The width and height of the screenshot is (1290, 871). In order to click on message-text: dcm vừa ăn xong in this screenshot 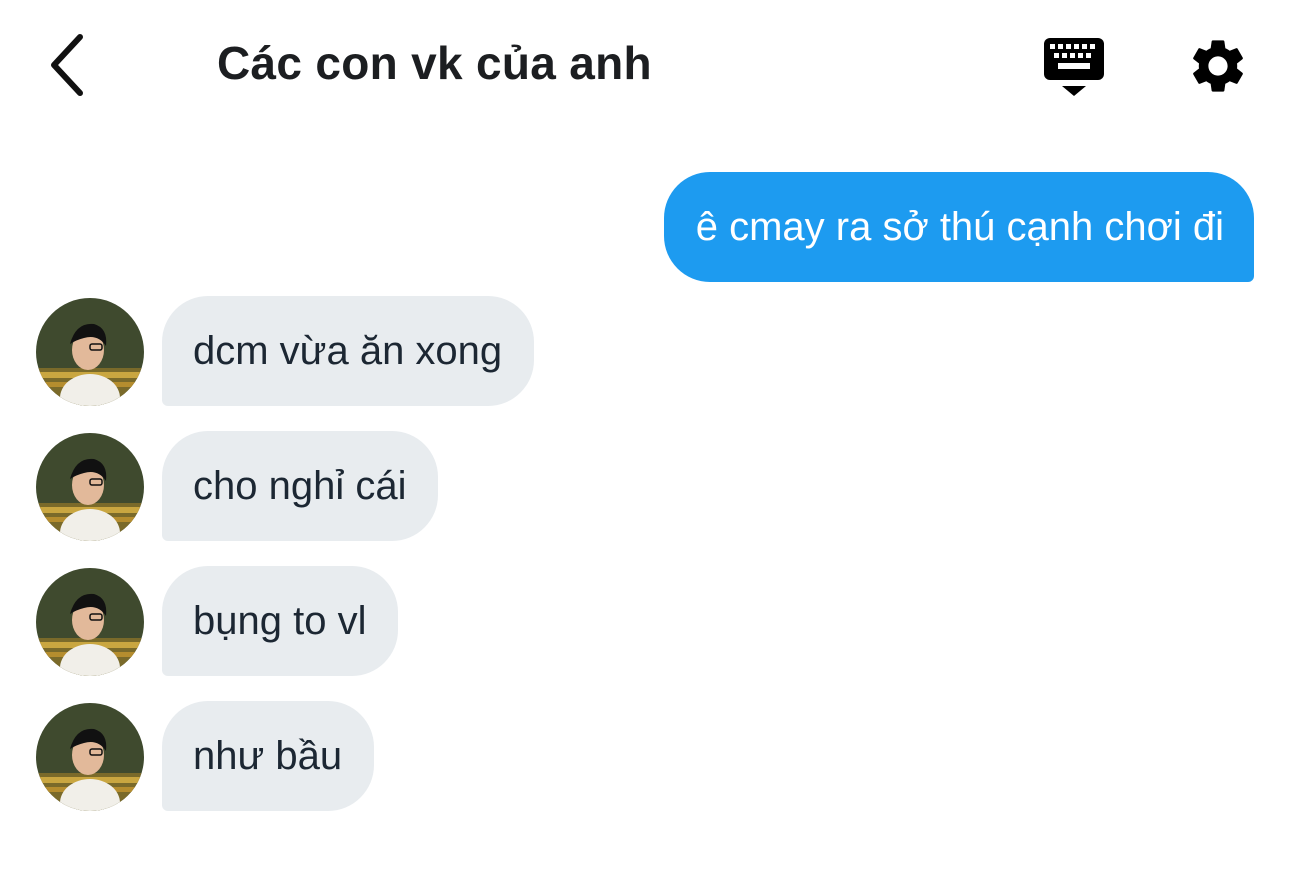, I will do `click(348, 350)`.